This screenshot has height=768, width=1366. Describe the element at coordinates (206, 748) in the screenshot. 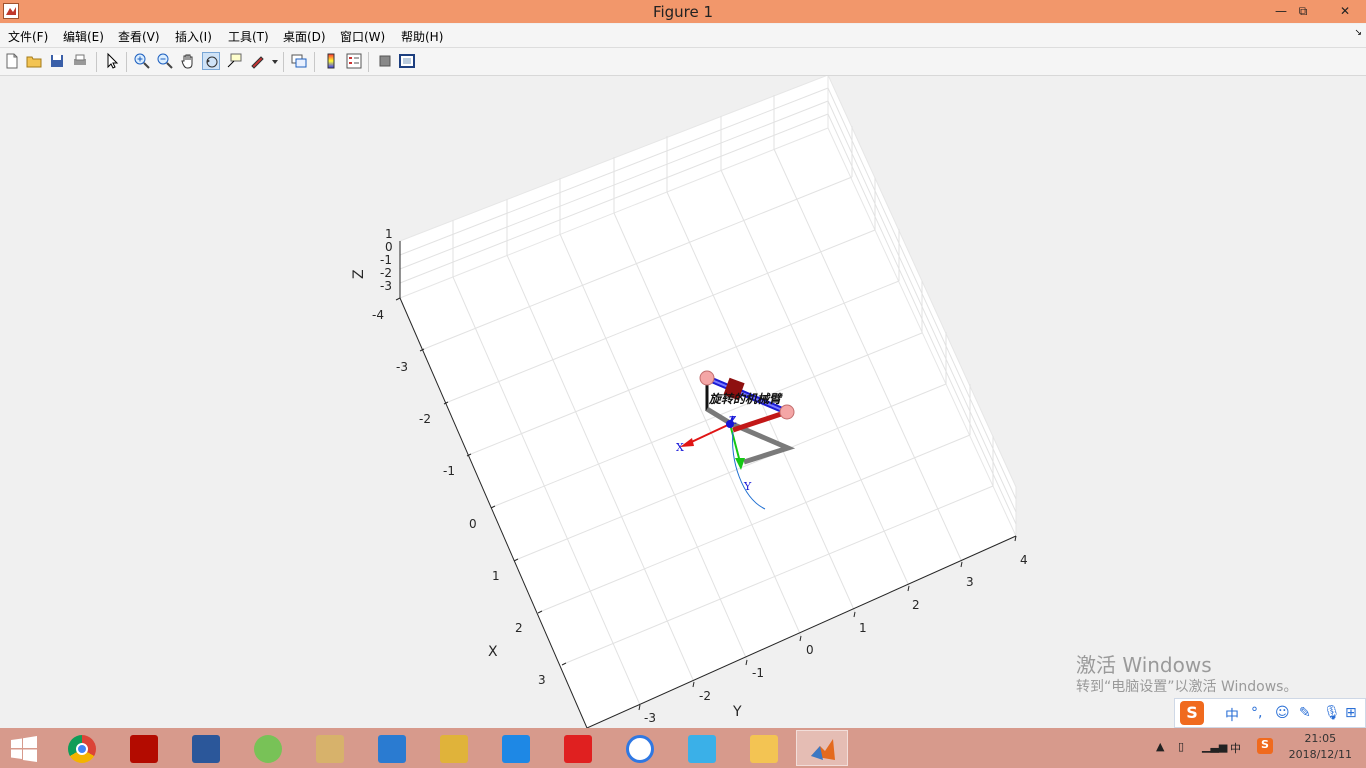

I see `word-icon` at that location.